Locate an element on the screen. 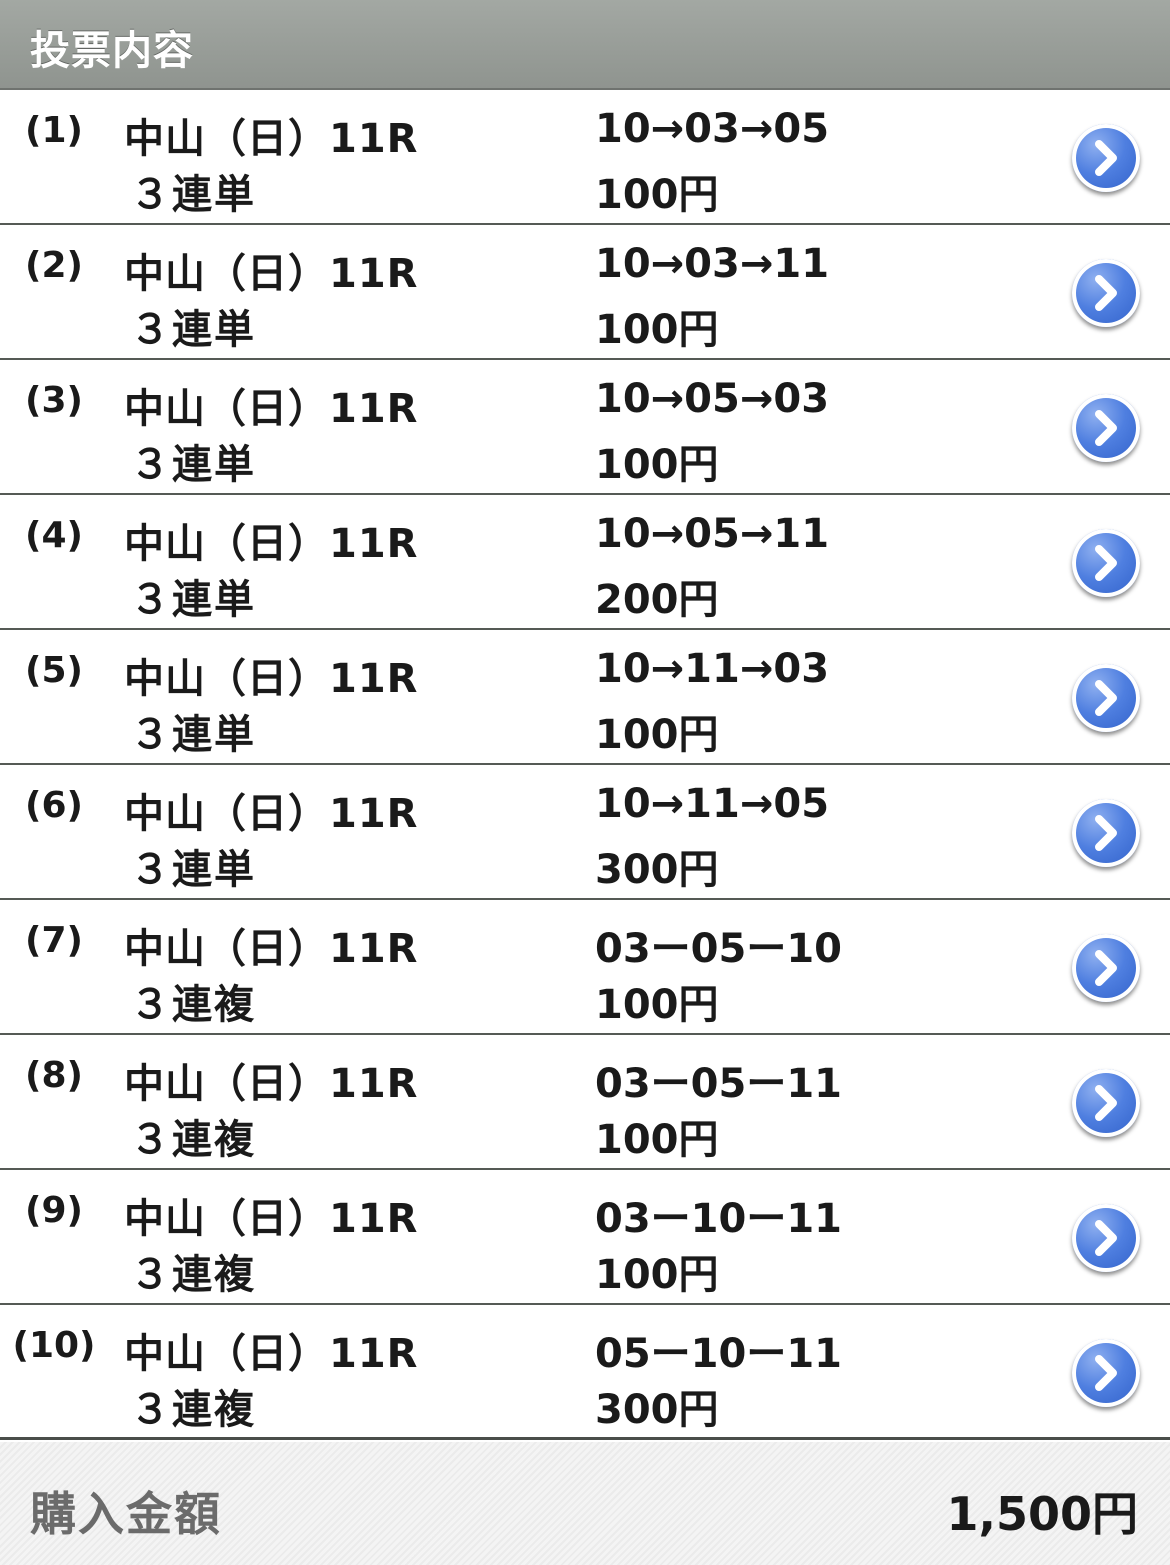 The image size is (1170, 1565). bet-combination: 10→05→11 is located at coordinates (712, 534).